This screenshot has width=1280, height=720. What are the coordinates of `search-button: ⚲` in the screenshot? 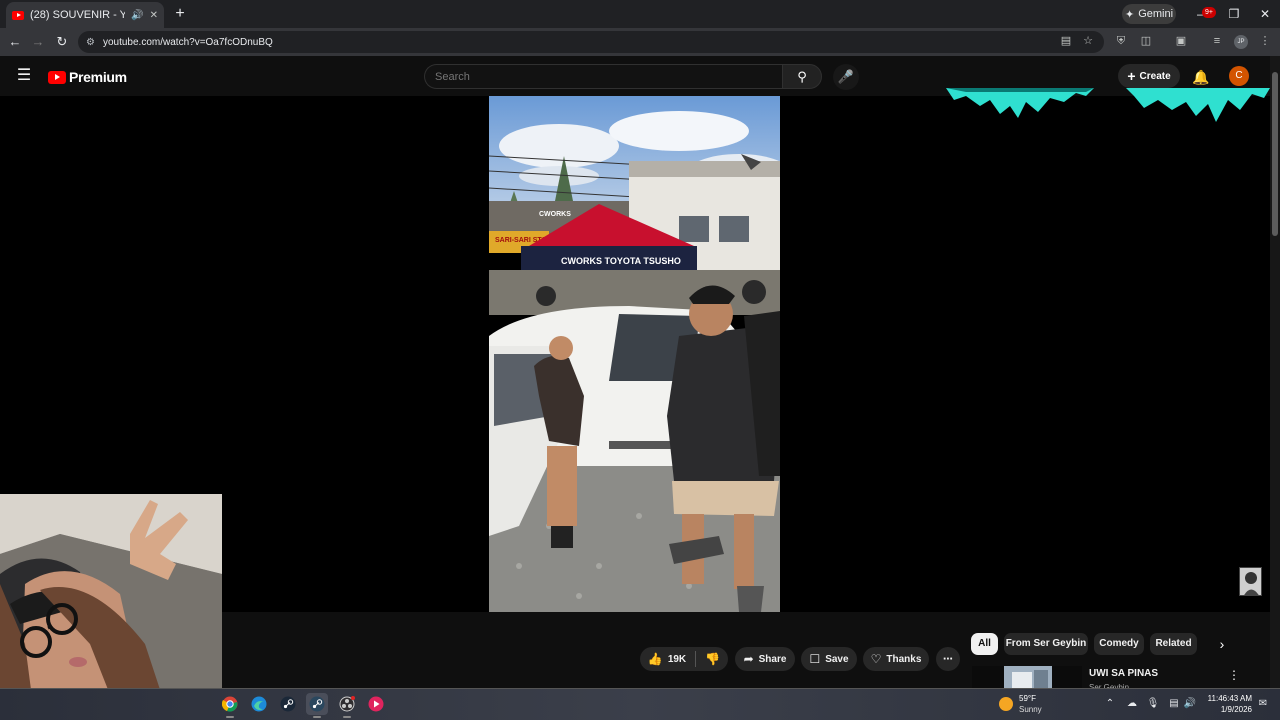 It's located at (802, 76).